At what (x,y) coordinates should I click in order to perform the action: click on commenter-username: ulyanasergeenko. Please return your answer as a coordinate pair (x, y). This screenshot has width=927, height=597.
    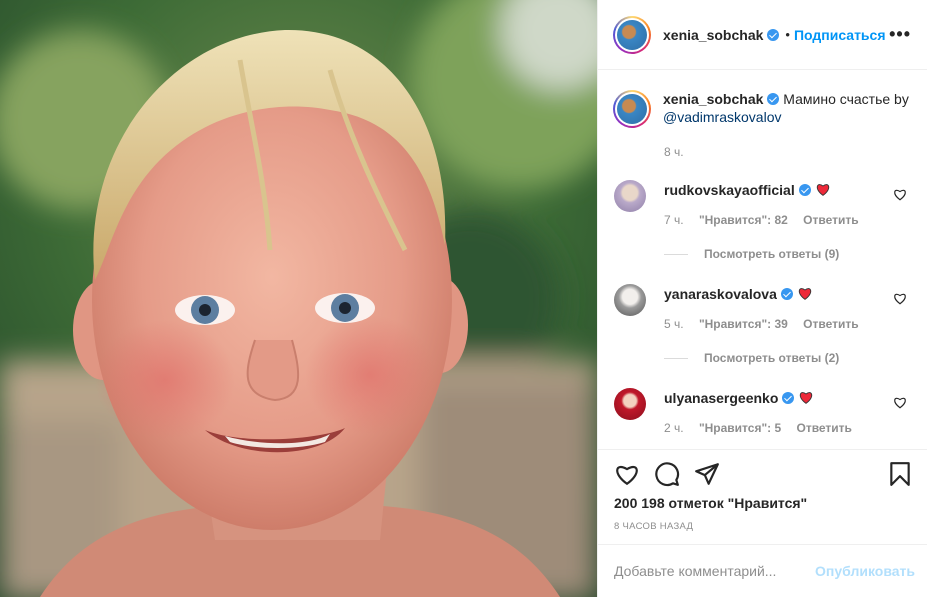
    Looking at the image, I should click on (721, 398).